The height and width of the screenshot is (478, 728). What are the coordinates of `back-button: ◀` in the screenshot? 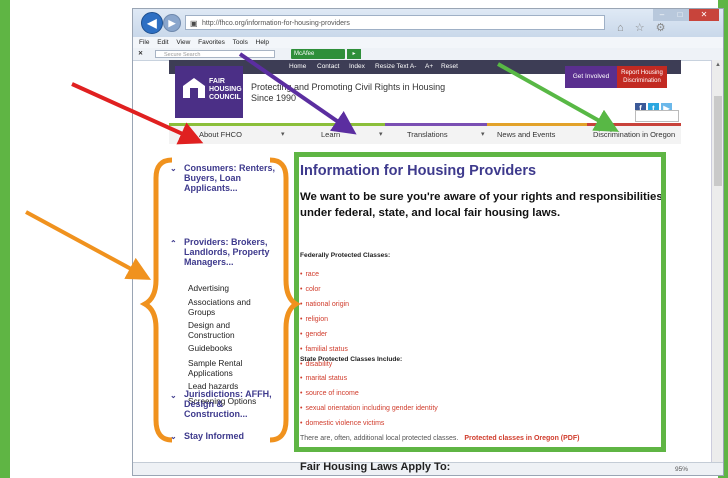 It's located at (152, 23).